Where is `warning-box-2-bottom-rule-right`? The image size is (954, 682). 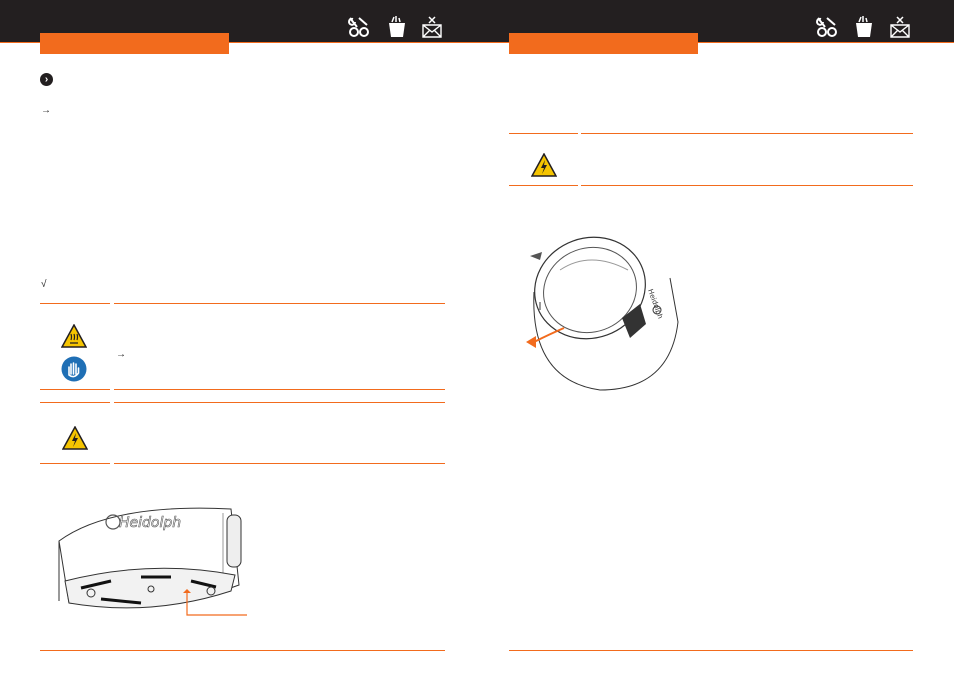 warning-box-2-bottom-rule-right is located at coordinates (279, 463).